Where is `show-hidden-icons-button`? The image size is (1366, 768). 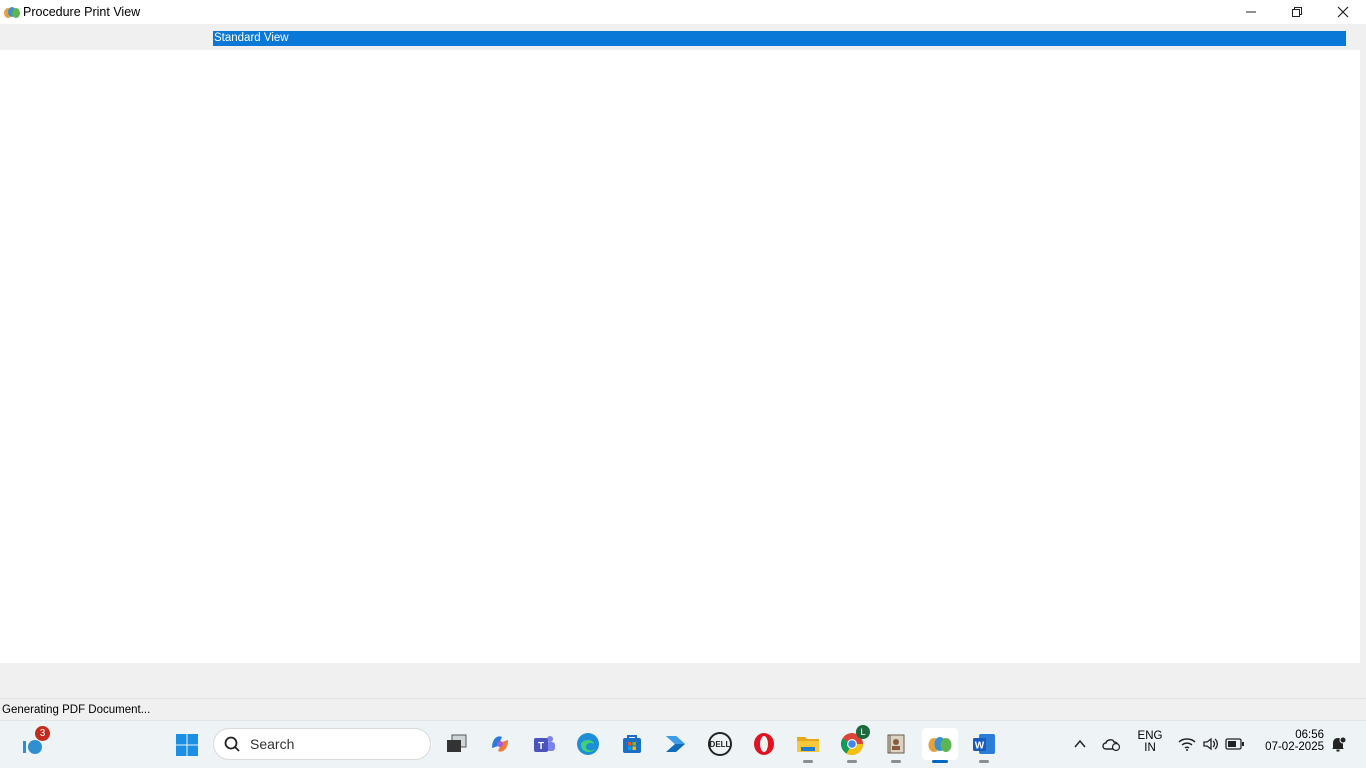
show-hidden-icons-button is located at coordinates (1080, 744).